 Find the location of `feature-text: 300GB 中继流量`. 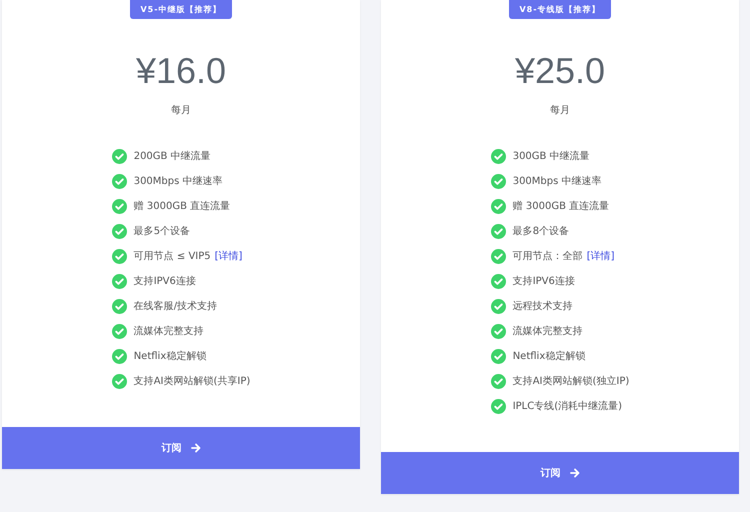

feature-text: 300GB 中继流量 is located at coordinates (551, 156).